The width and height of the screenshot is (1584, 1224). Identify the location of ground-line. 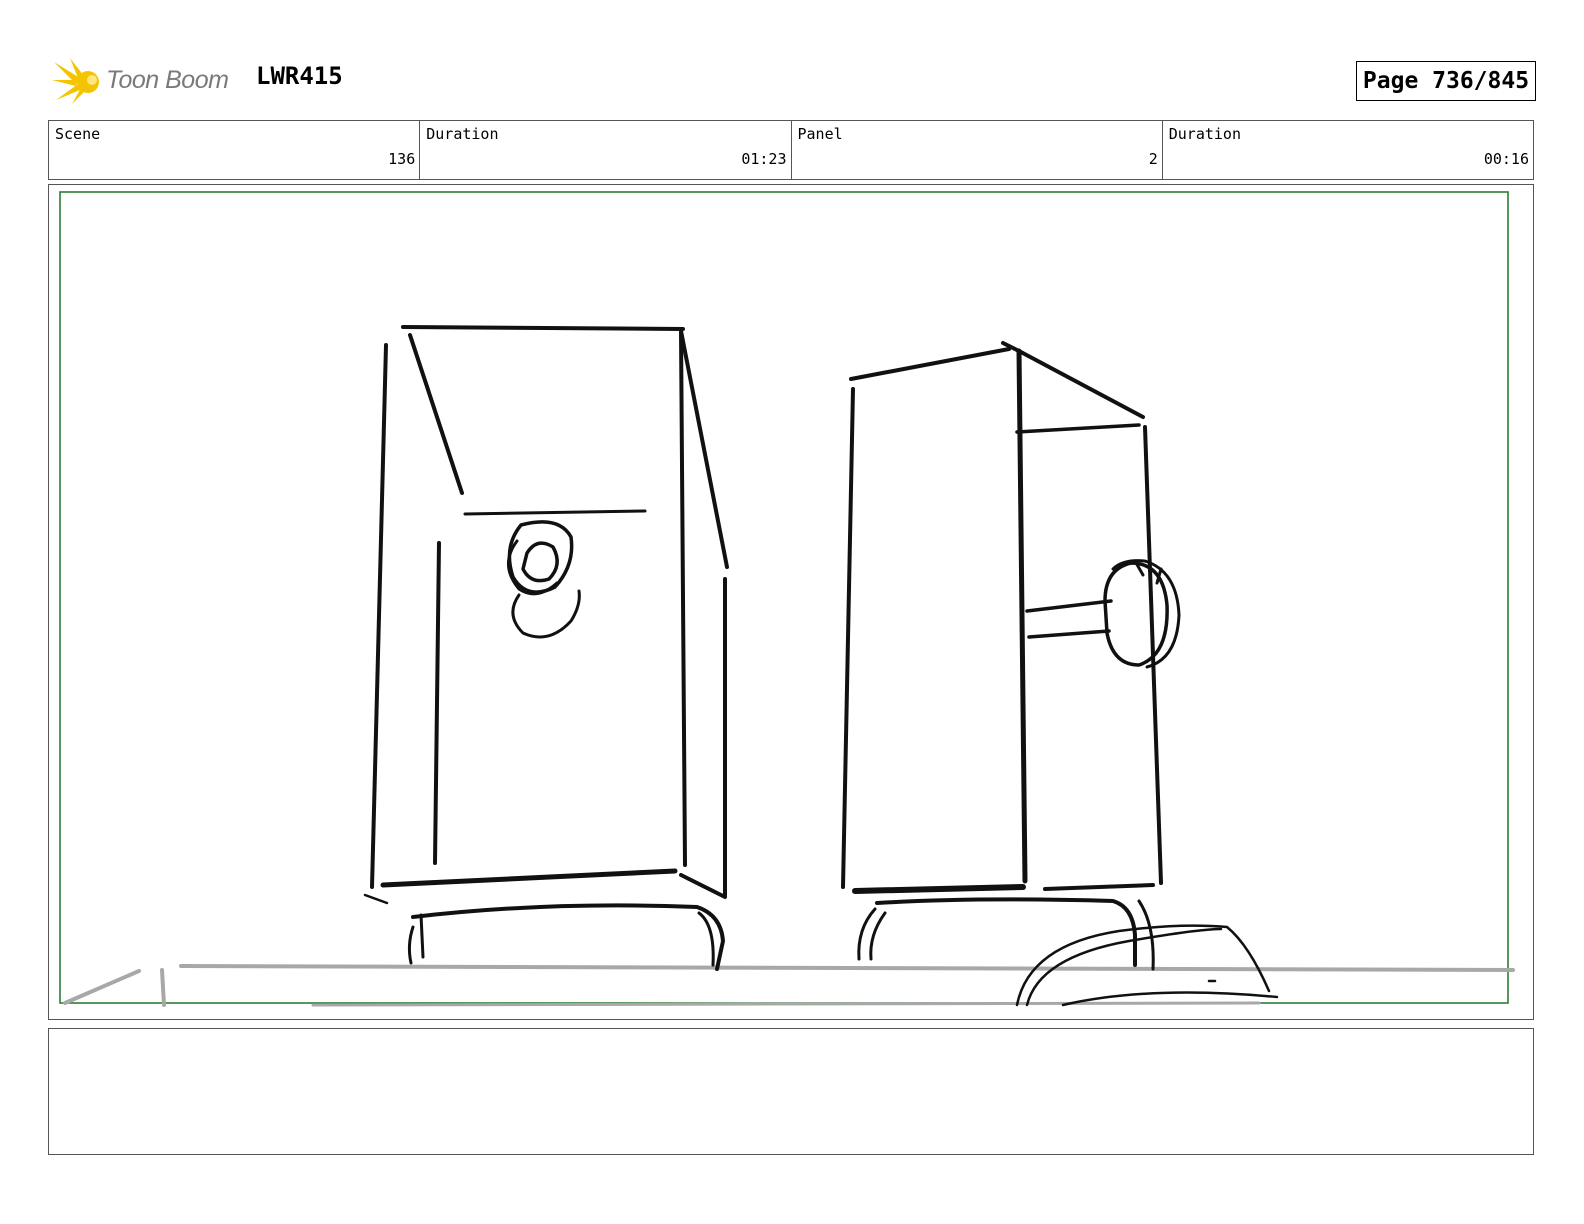
(789, 985).